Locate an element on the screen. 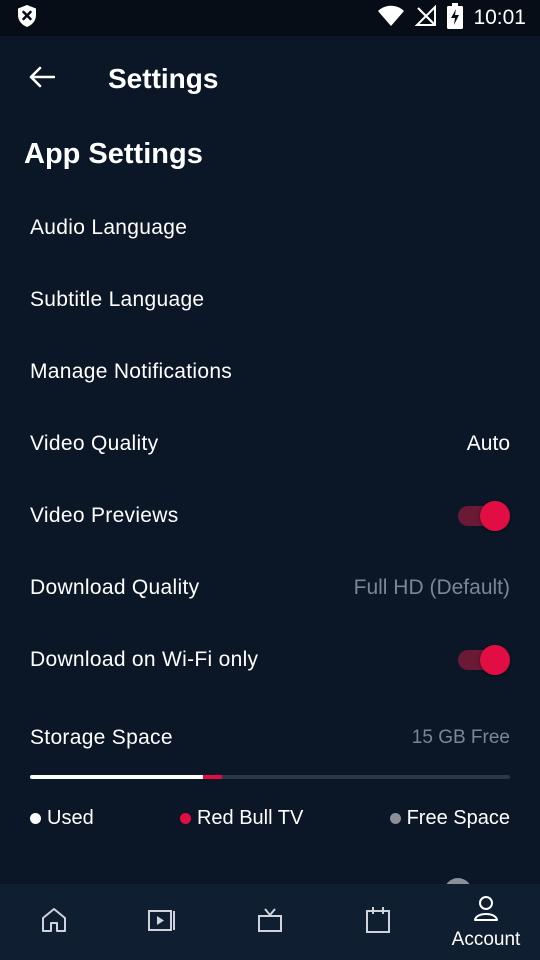 The image size is (540, 960). tv-icon is located at coordinates (270, 922).